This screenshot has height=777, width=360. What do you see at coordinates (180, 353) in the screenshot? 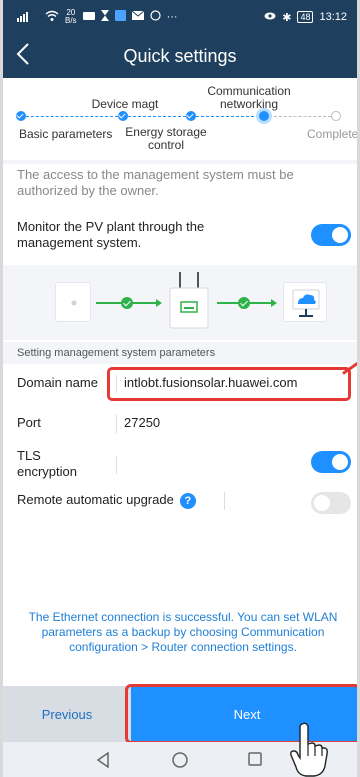
I see `section-header: Setting management system parameters` at bounding box center [180, 353].